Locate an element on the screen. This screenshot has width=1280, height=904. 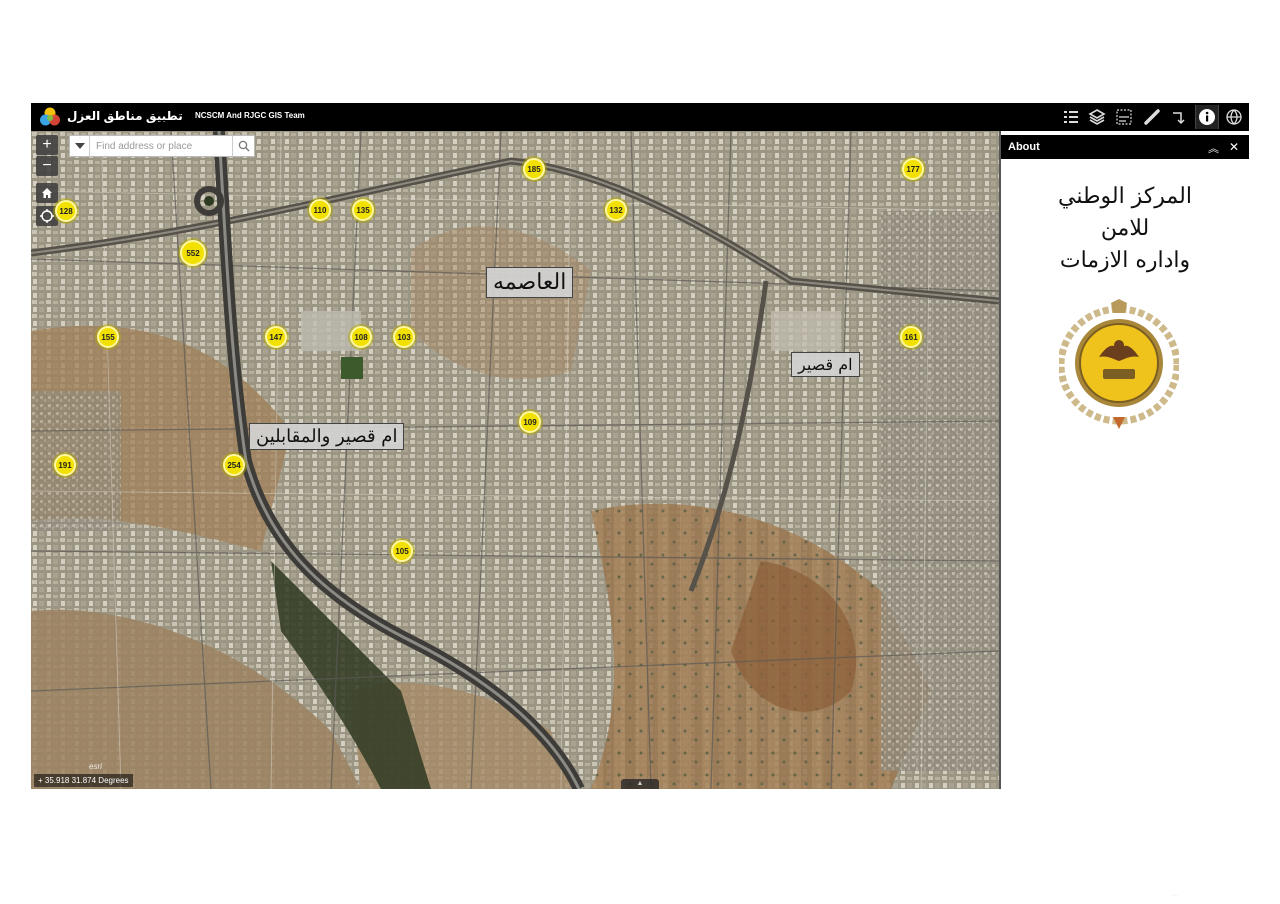
about-line: للامن is located at coordinates (1125, 228).